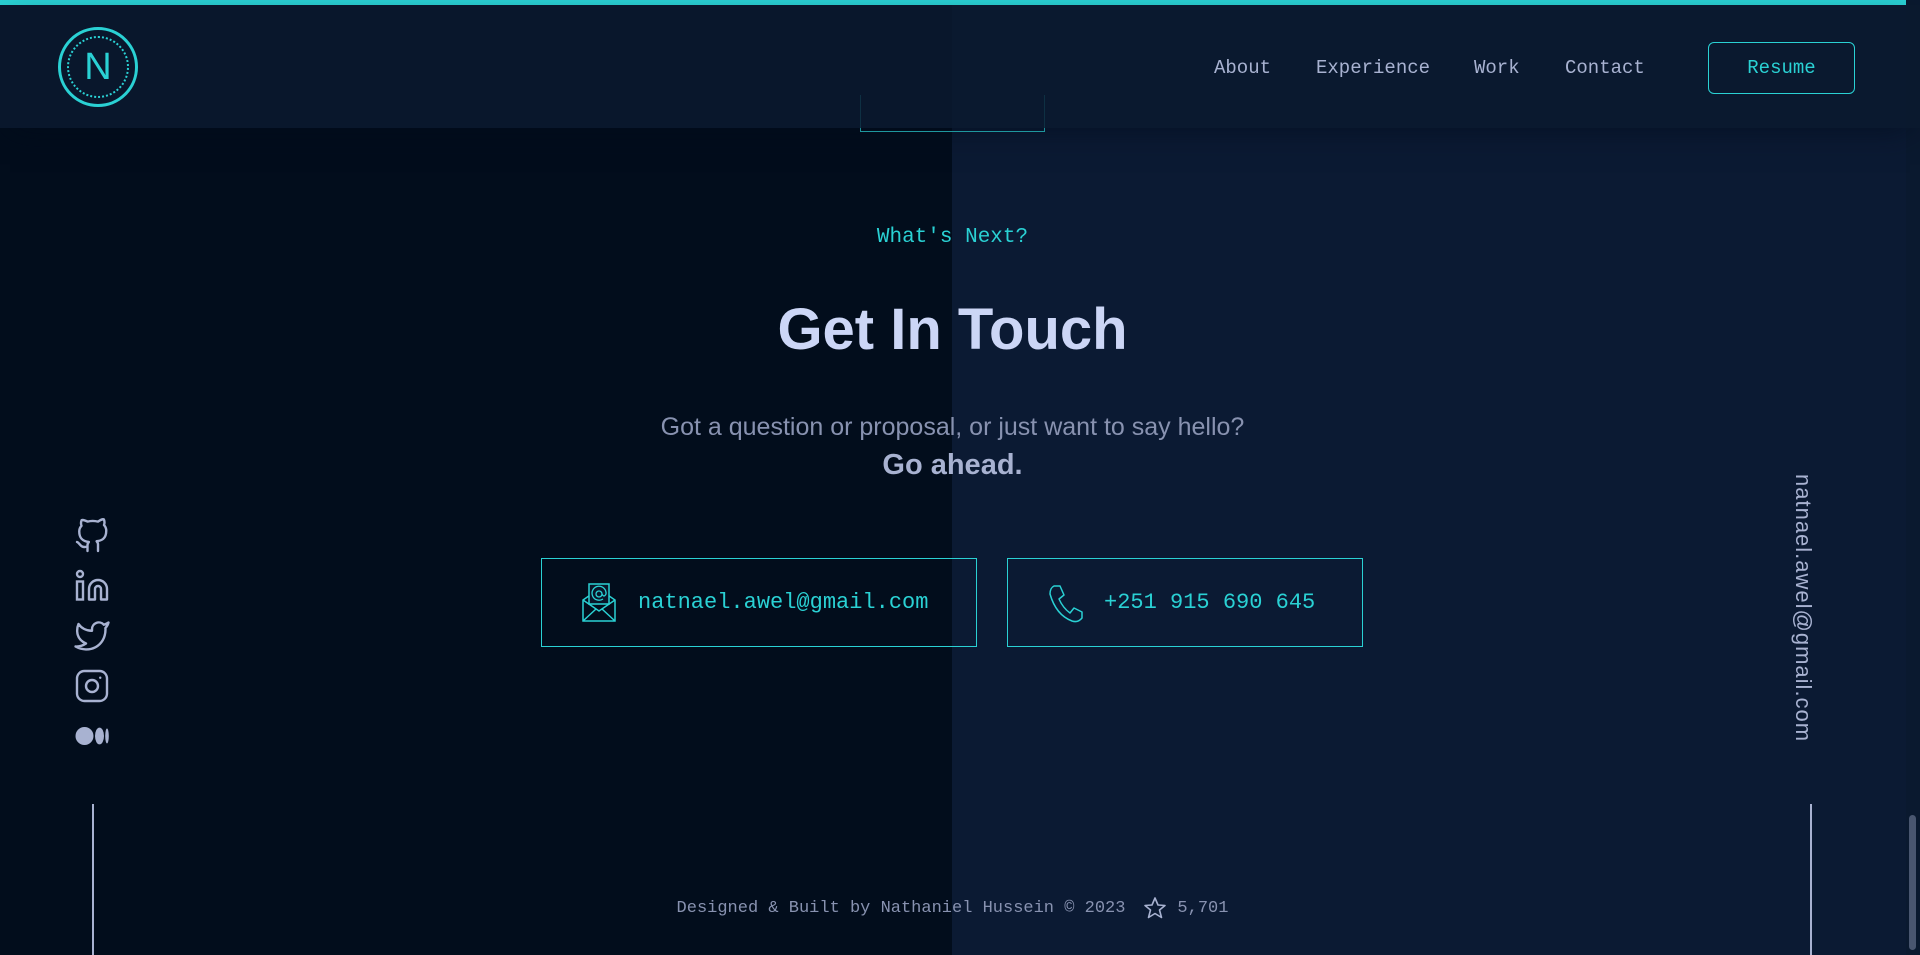 Image resolution: width=1920 pixels, height=955 pixels. What do you see at coordinates (1605, 68) in the screenshot?
I see `nav-contact: Contact` at bounding box center [1605, 68].